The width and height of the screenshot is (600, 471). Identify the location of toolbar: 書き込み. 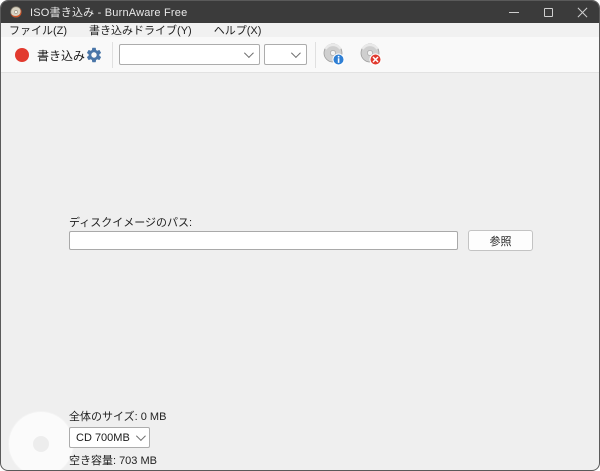
(300, 55).